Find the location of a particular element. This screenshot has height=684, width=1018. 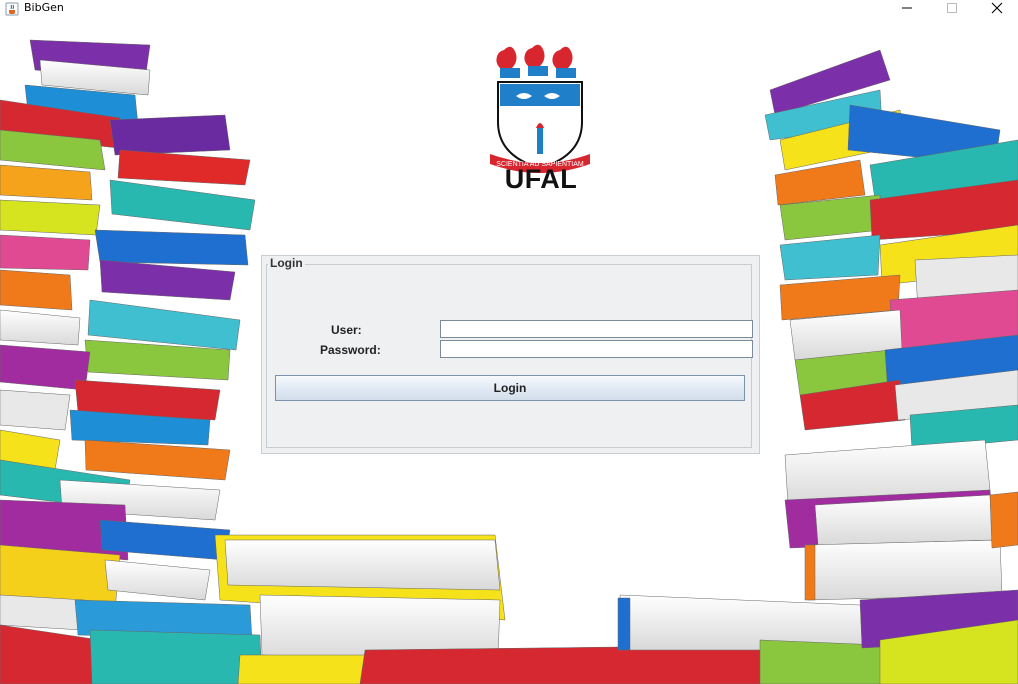

logo-wordmark: UFAL is located at coordinates (541, 179).